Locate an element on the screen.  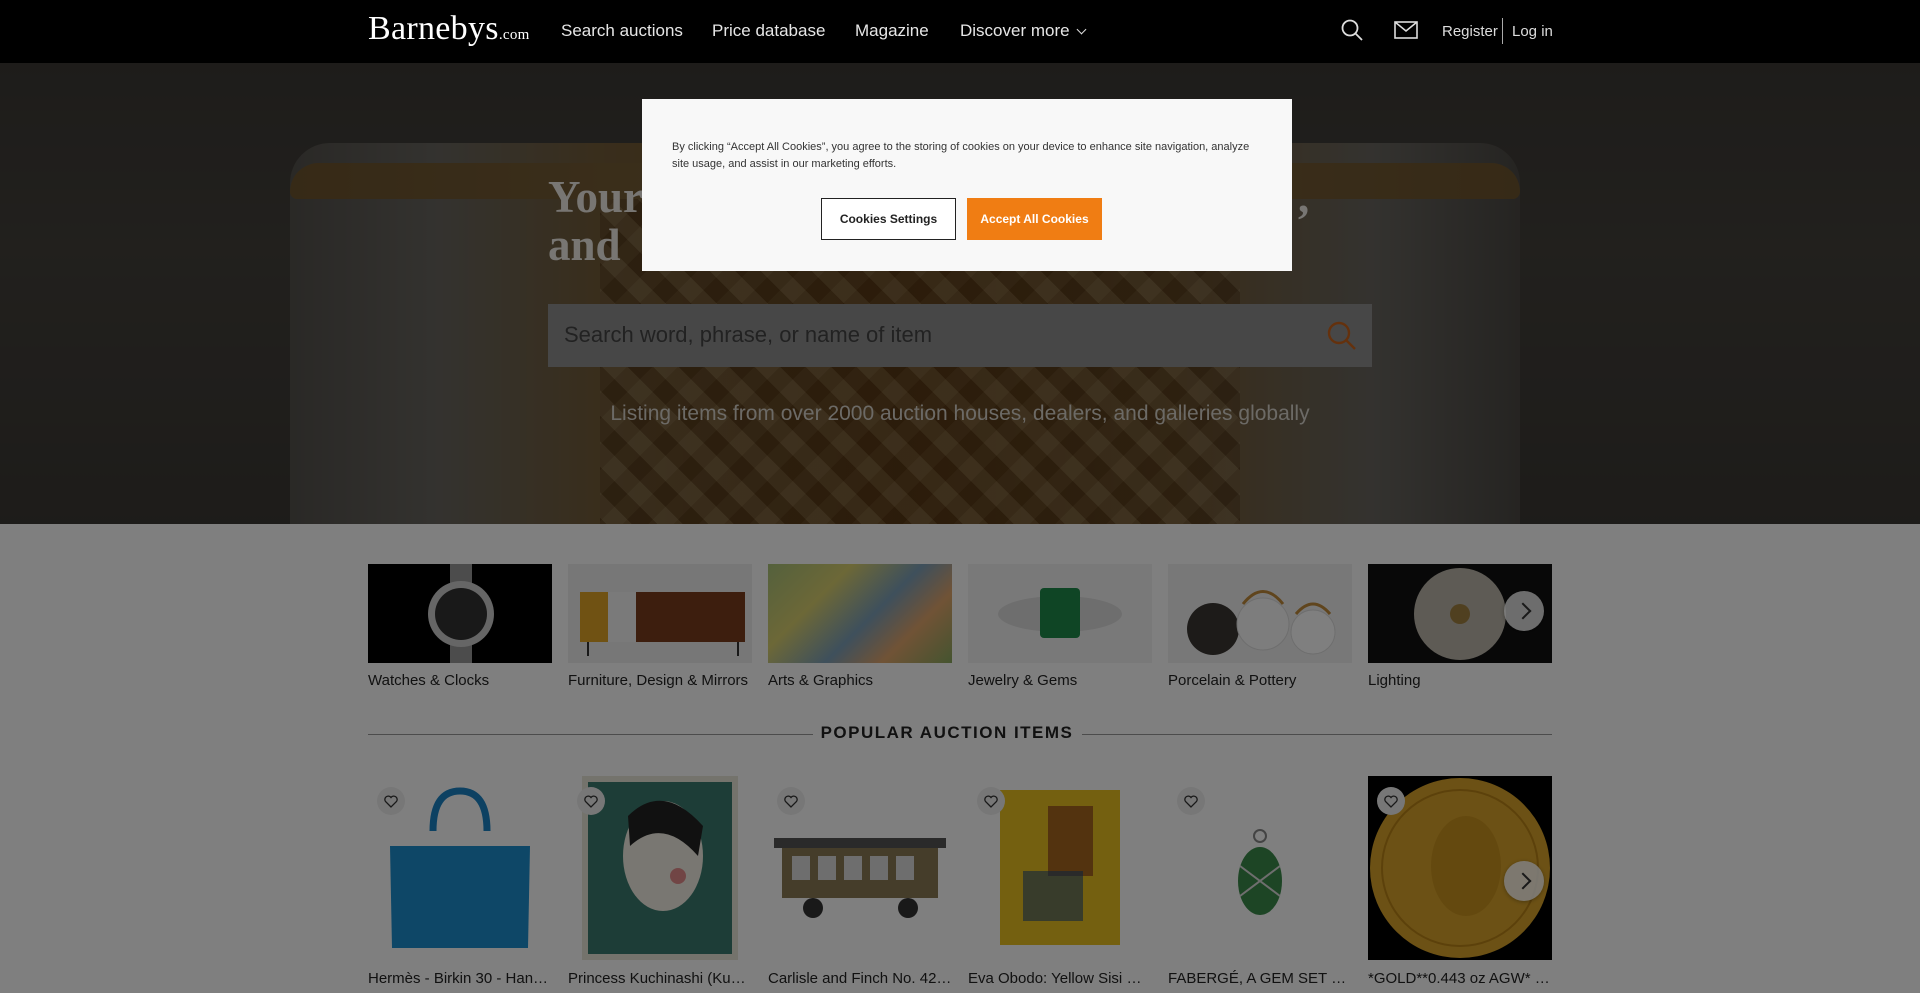
chevron-down-icon is located at coordinates (1081, 29).